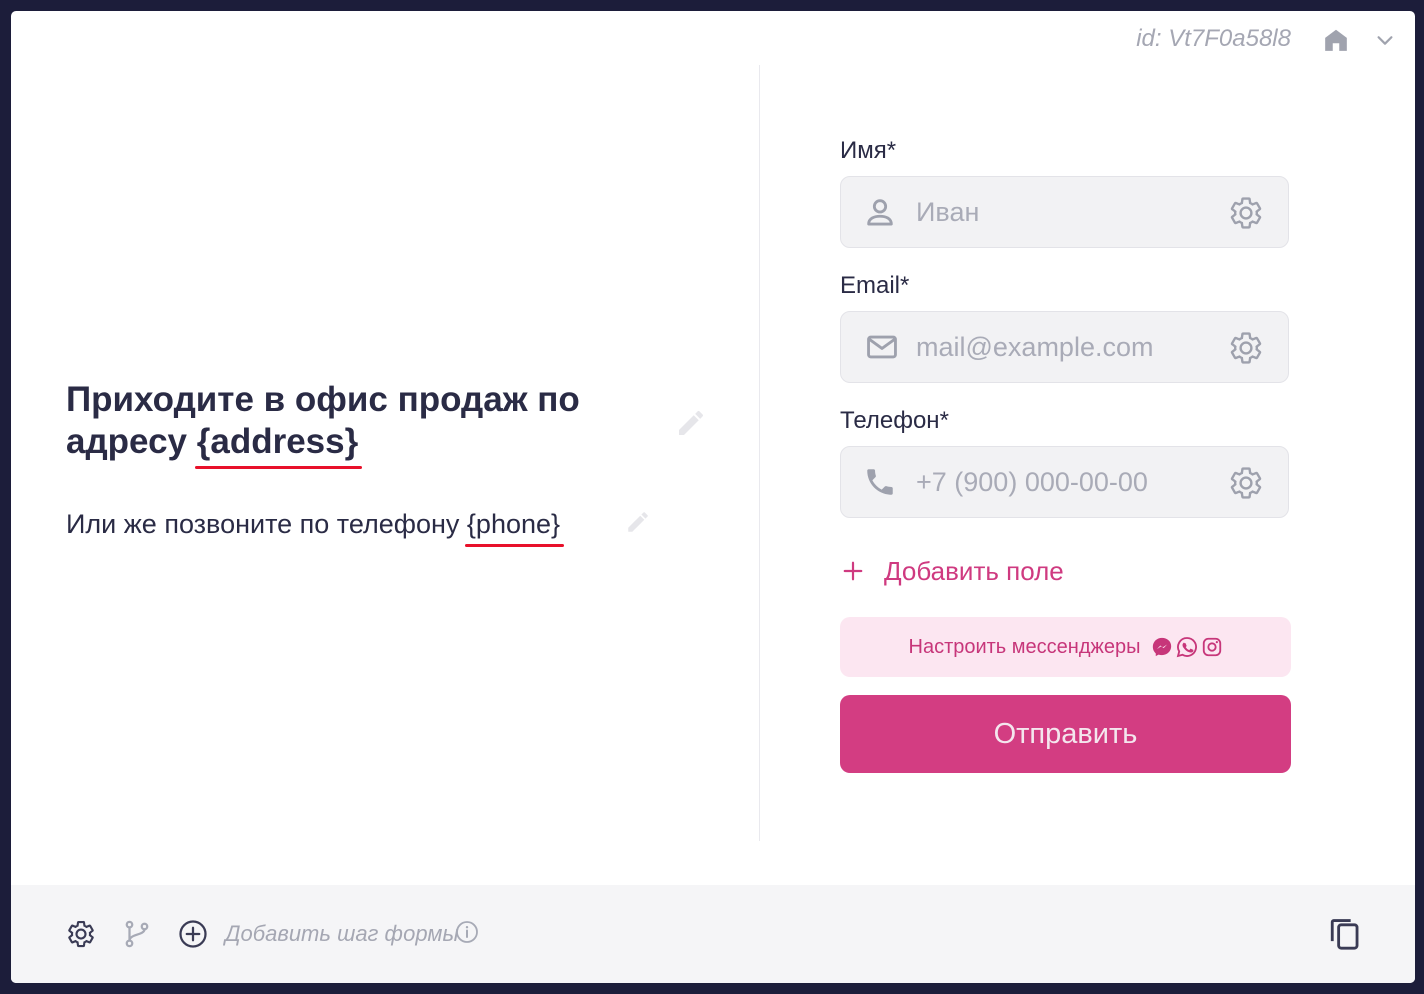  I want to click on copy-icon, so click(1345, 934).